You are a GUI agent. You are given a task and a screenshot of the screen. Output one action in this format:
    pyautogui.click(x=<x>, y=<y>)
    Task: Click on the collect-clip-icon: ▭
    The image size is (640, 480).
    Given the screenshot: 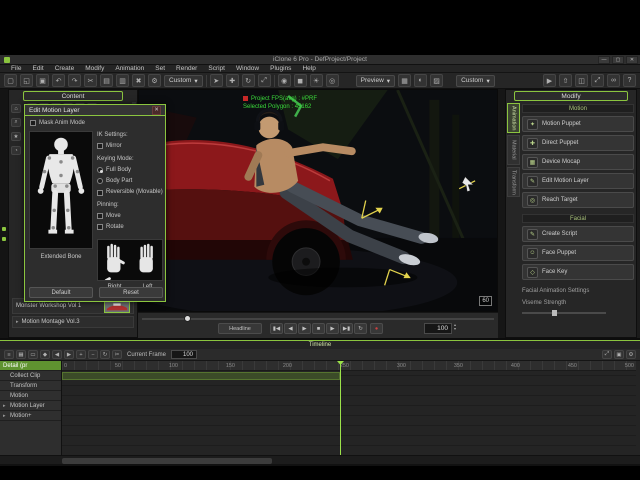 What is the action you would take?
    pyautogui.click(x=33, y=354)
    